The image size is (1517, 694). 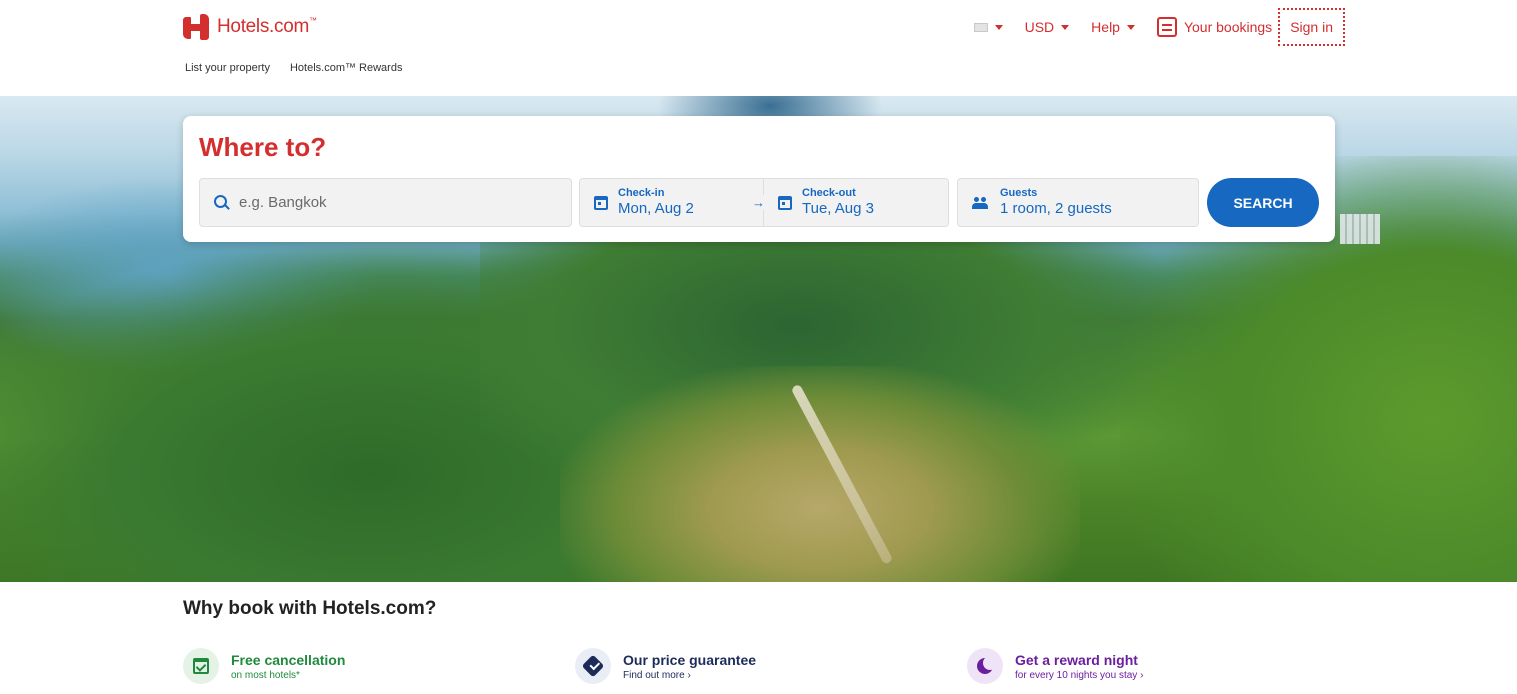 I want to click on your-bookings-link: Your bookings, so click(x=1214, y=27).